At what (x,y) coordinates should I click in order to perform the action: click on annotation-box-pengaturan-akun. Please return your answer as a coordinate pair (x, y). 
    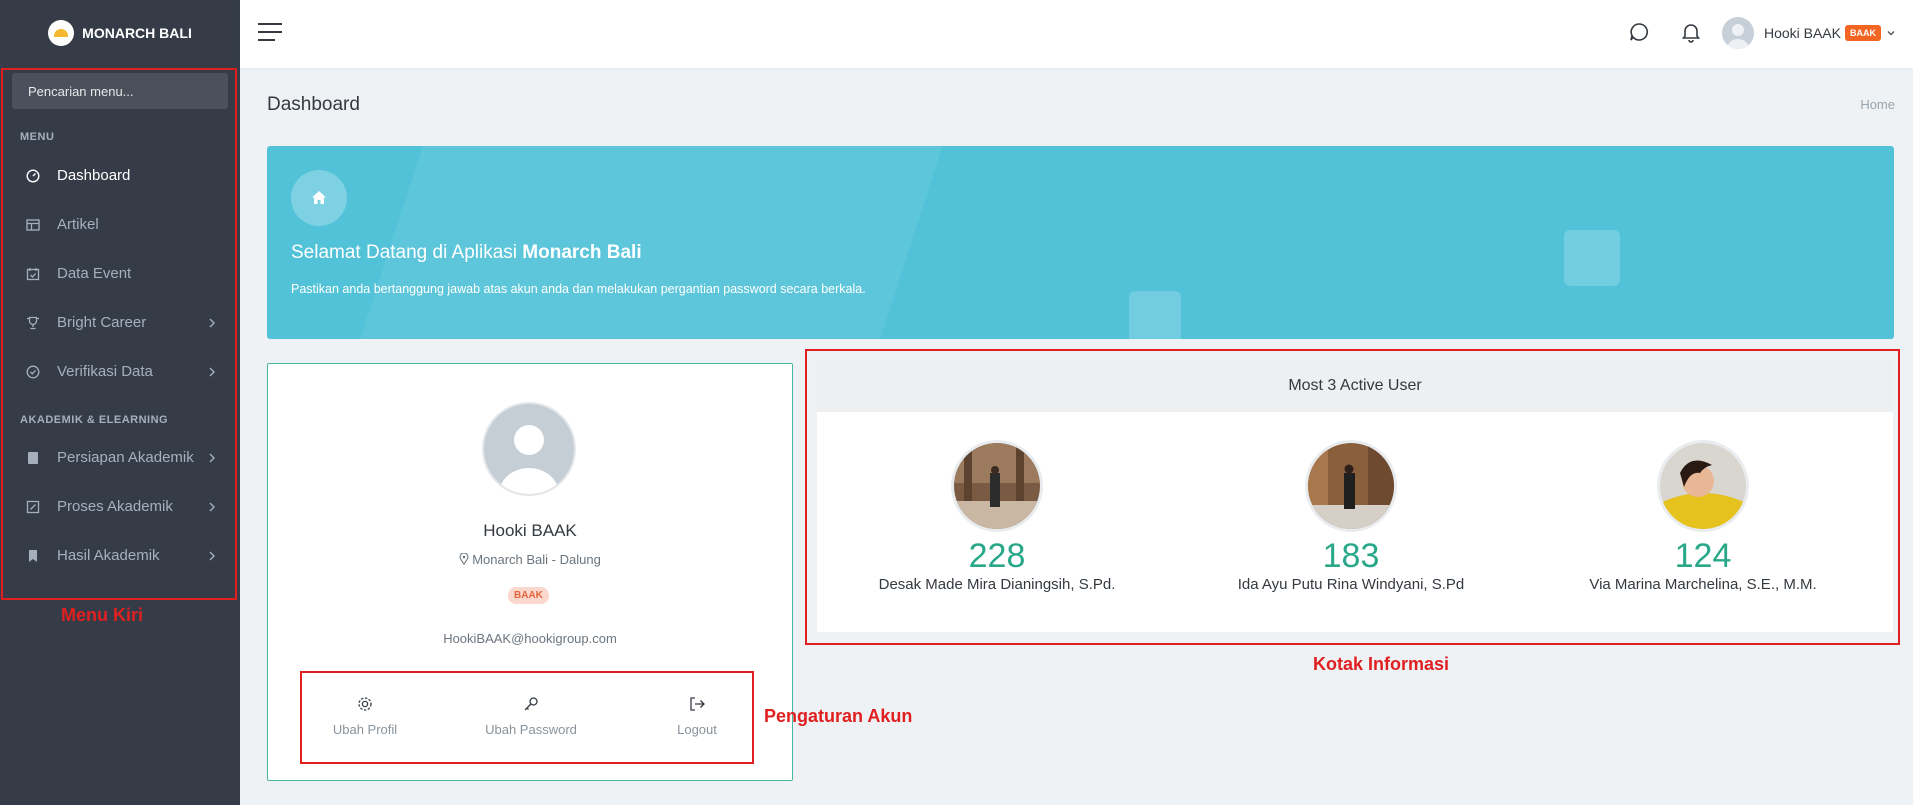
    Looking at the image, I should click on (527, 717).